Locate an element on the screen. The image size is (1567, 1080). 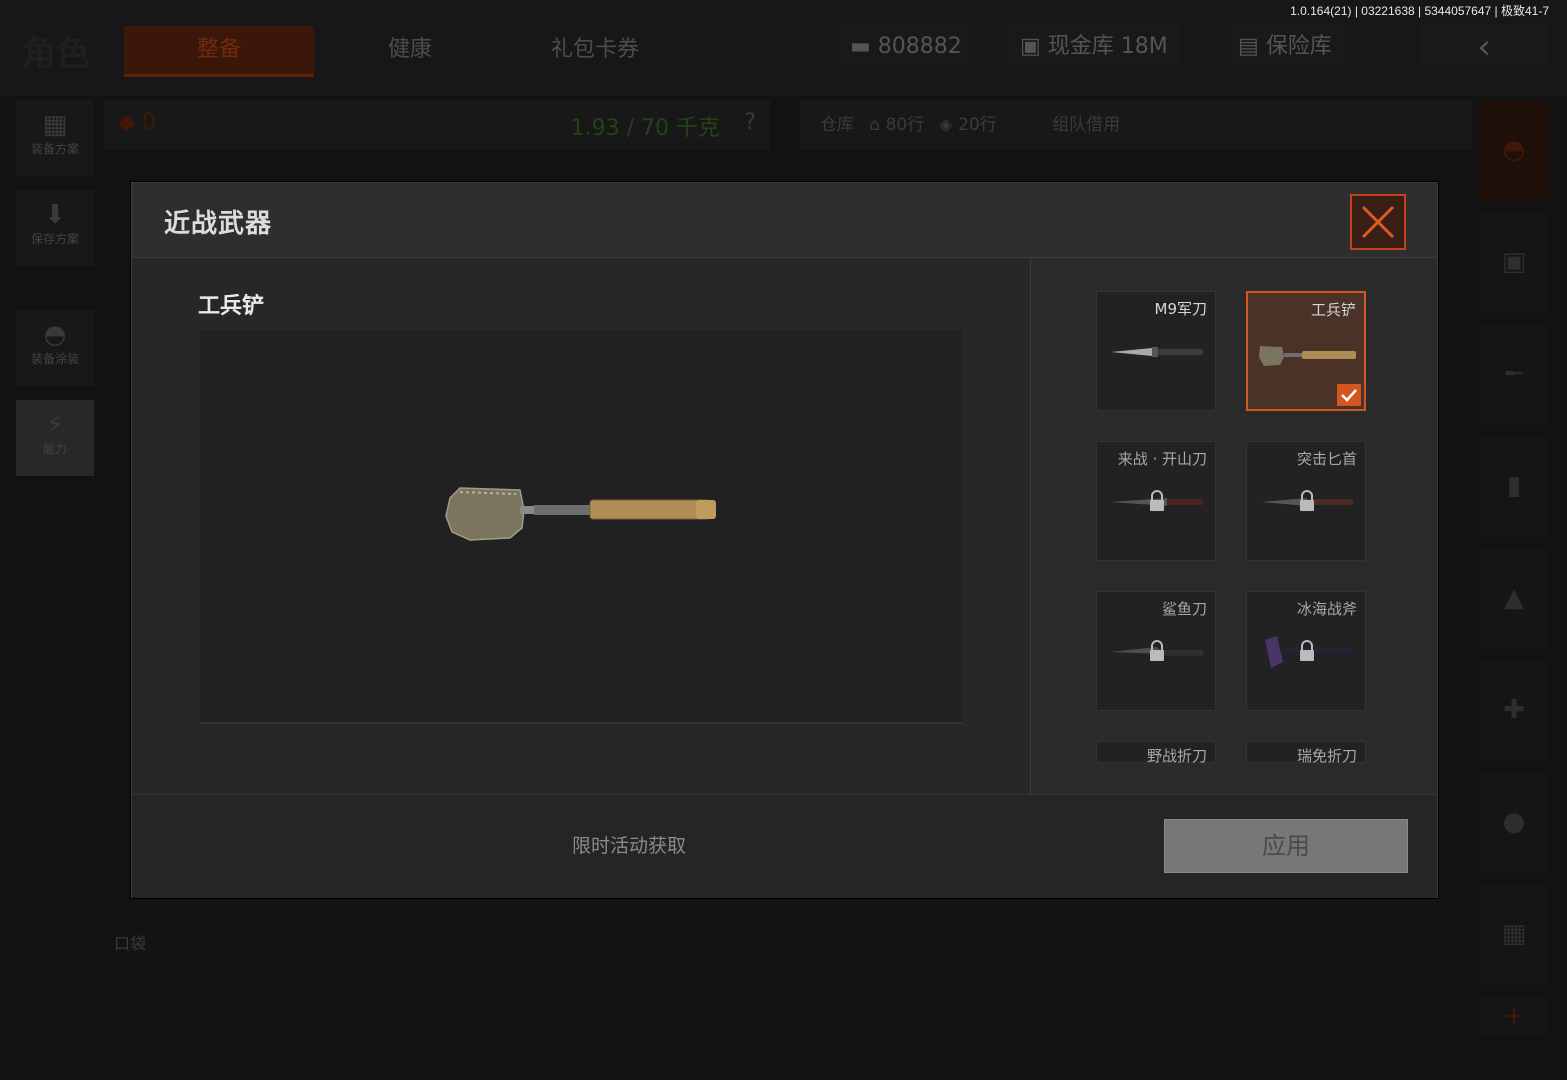
weapon-card-name: 瑞免折刀 is located at coordinates (1326, 756).